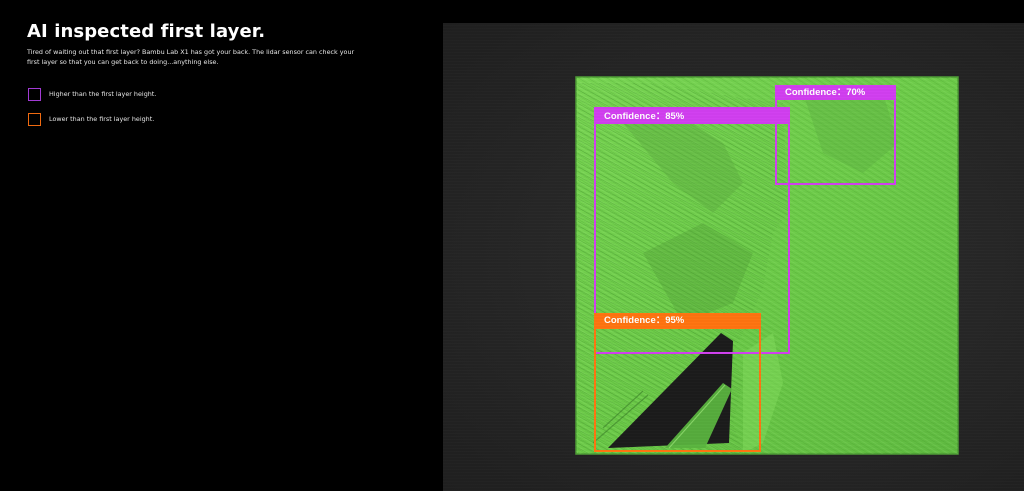 This screenshot has height=491, width=1024. Describe the element at coordinates (835, 92) in the screenshot. I see `detection-tag-70: Confidence：70%` at that location.